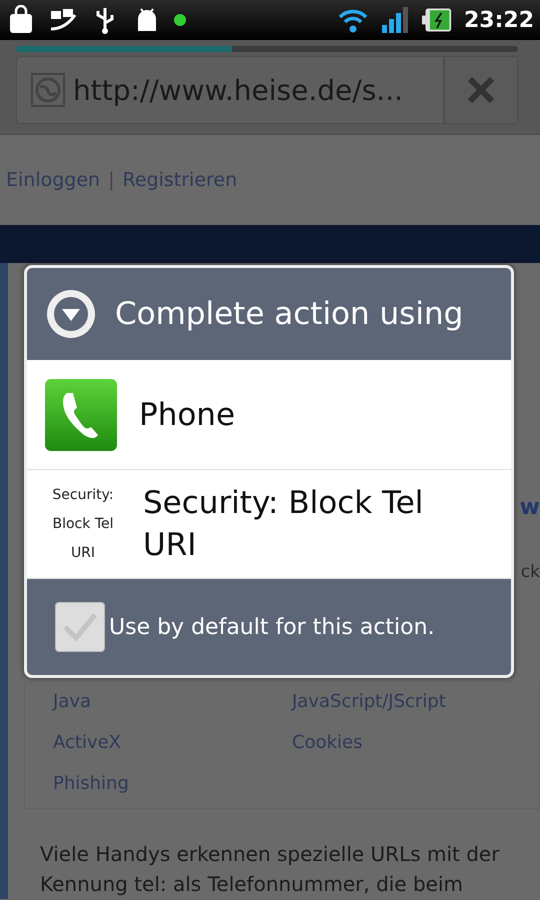  What do you see at coordinates (270, 854) in the screenshot?
I see `article-text-line: Viele Handys erkennen spezielle URLs mit der` at bounding box center [270, 854].